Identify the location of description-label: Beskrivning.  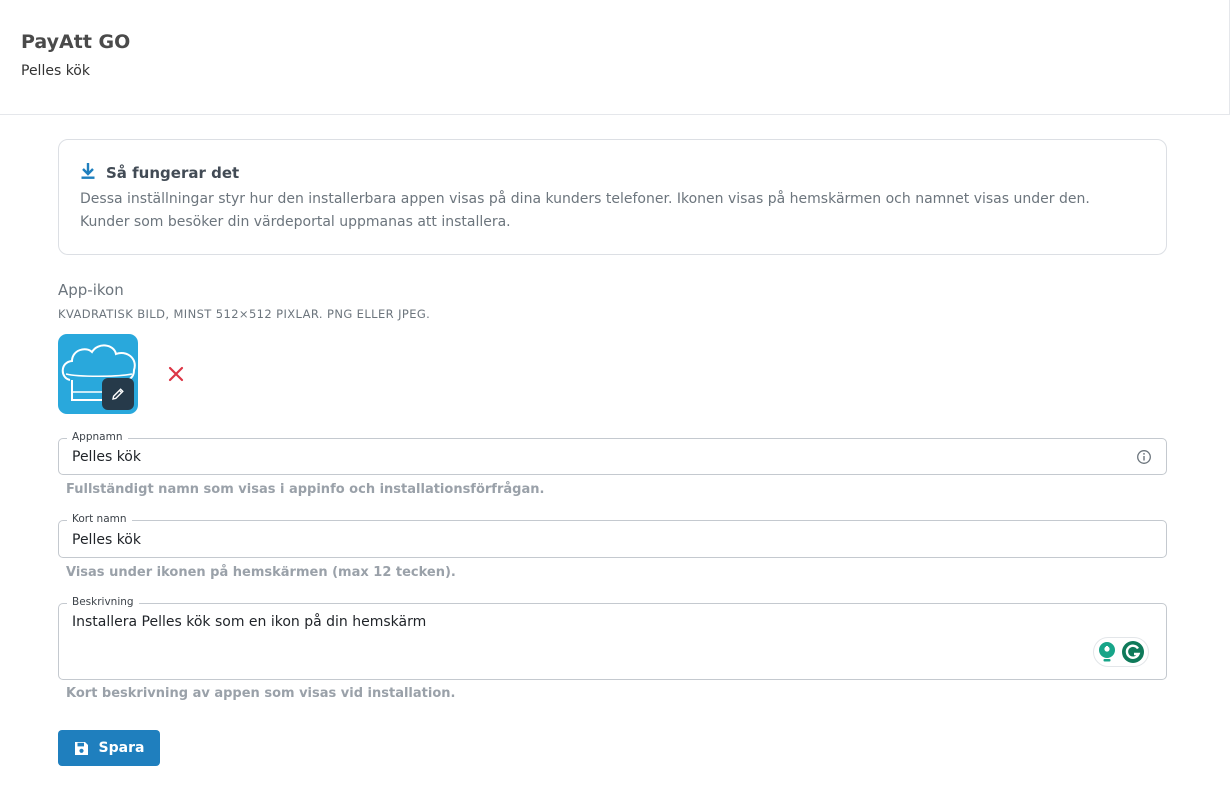
(103, 602).